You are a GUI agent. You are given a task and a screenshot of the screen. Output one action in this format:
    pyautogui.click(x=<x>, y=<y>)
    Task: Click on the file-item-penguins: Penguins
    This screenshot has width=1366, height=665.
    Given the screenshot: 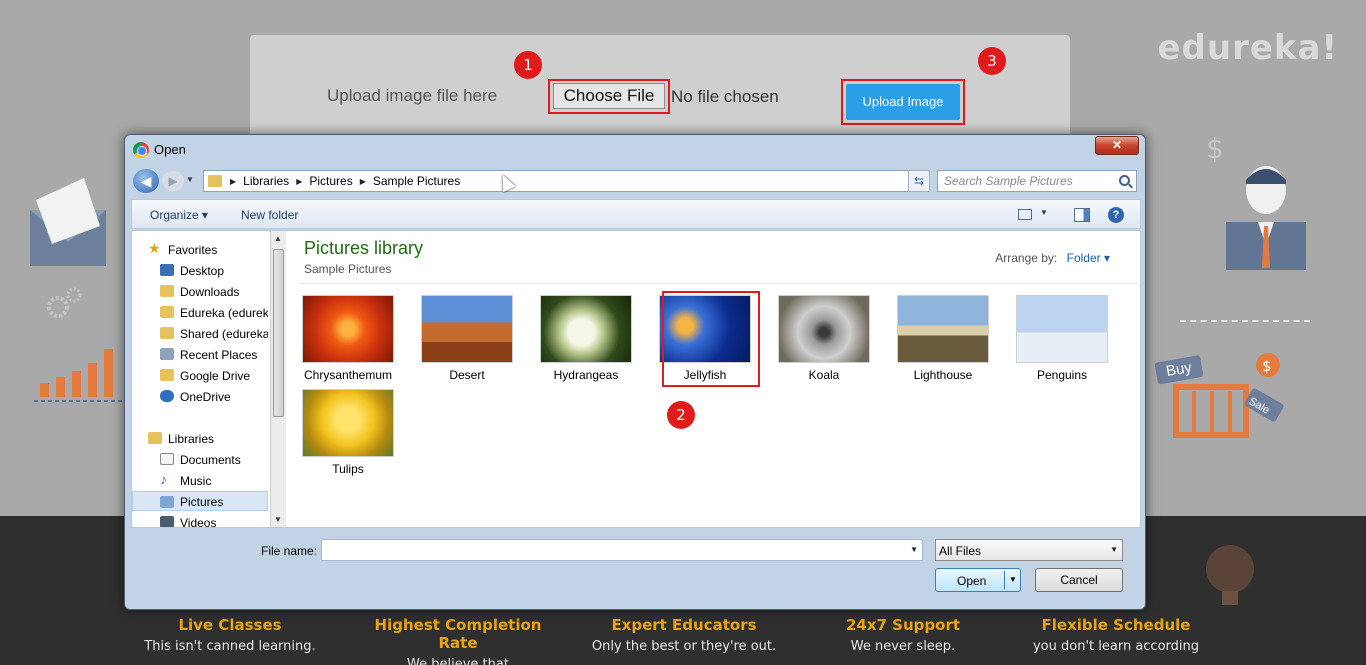 What is the action you would take?
    pyautogui.click(x=1062, y=338)
    